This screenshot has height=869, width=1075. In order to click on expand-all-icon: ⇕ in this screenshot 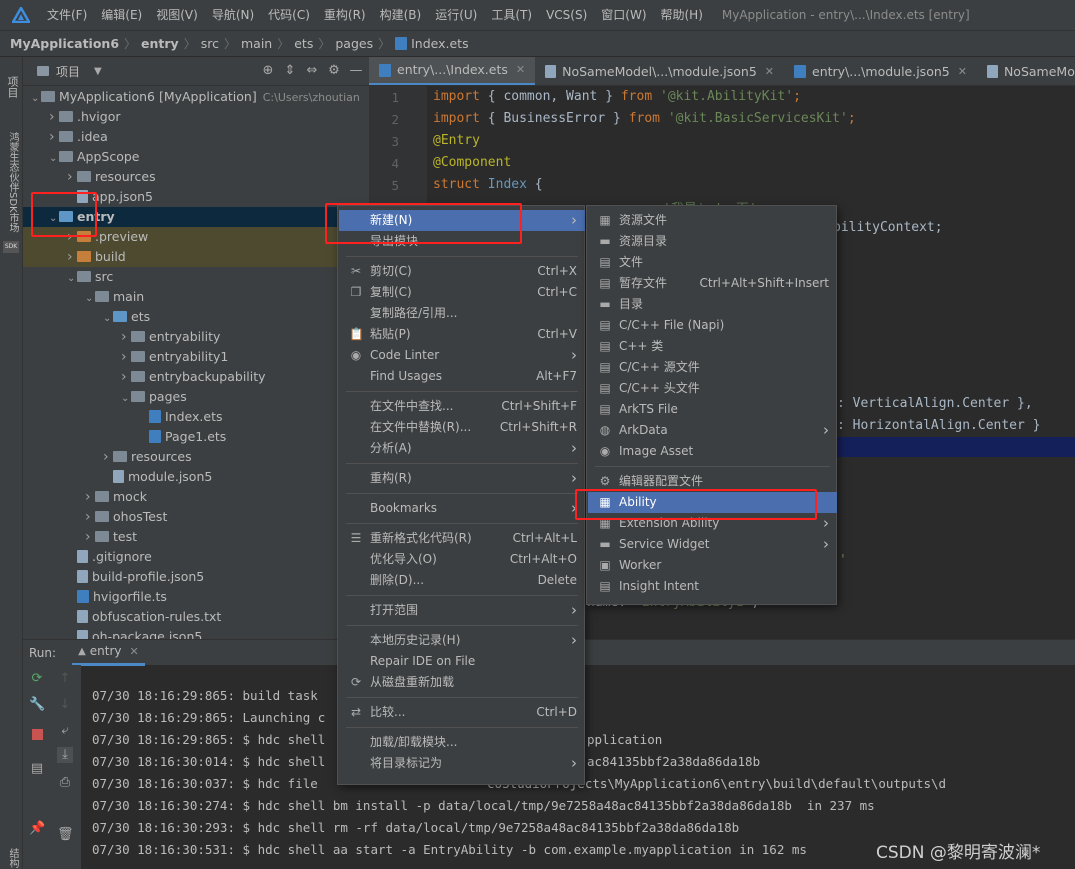, I will do `click(290, 71)`.